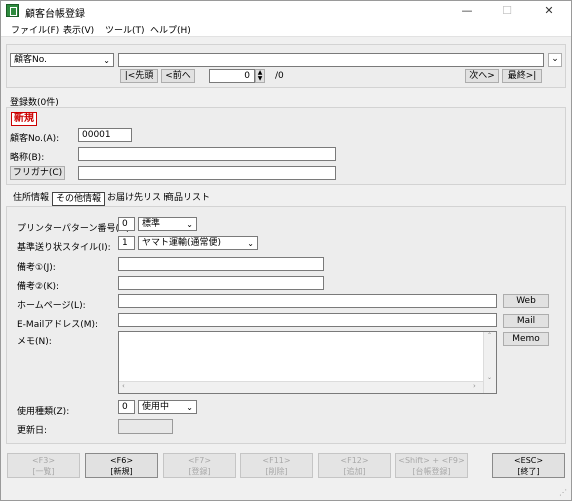 The width and height of the screenshot is (572, 501). I want to click on short-name-label: 略称(B):, so click(27, 158).